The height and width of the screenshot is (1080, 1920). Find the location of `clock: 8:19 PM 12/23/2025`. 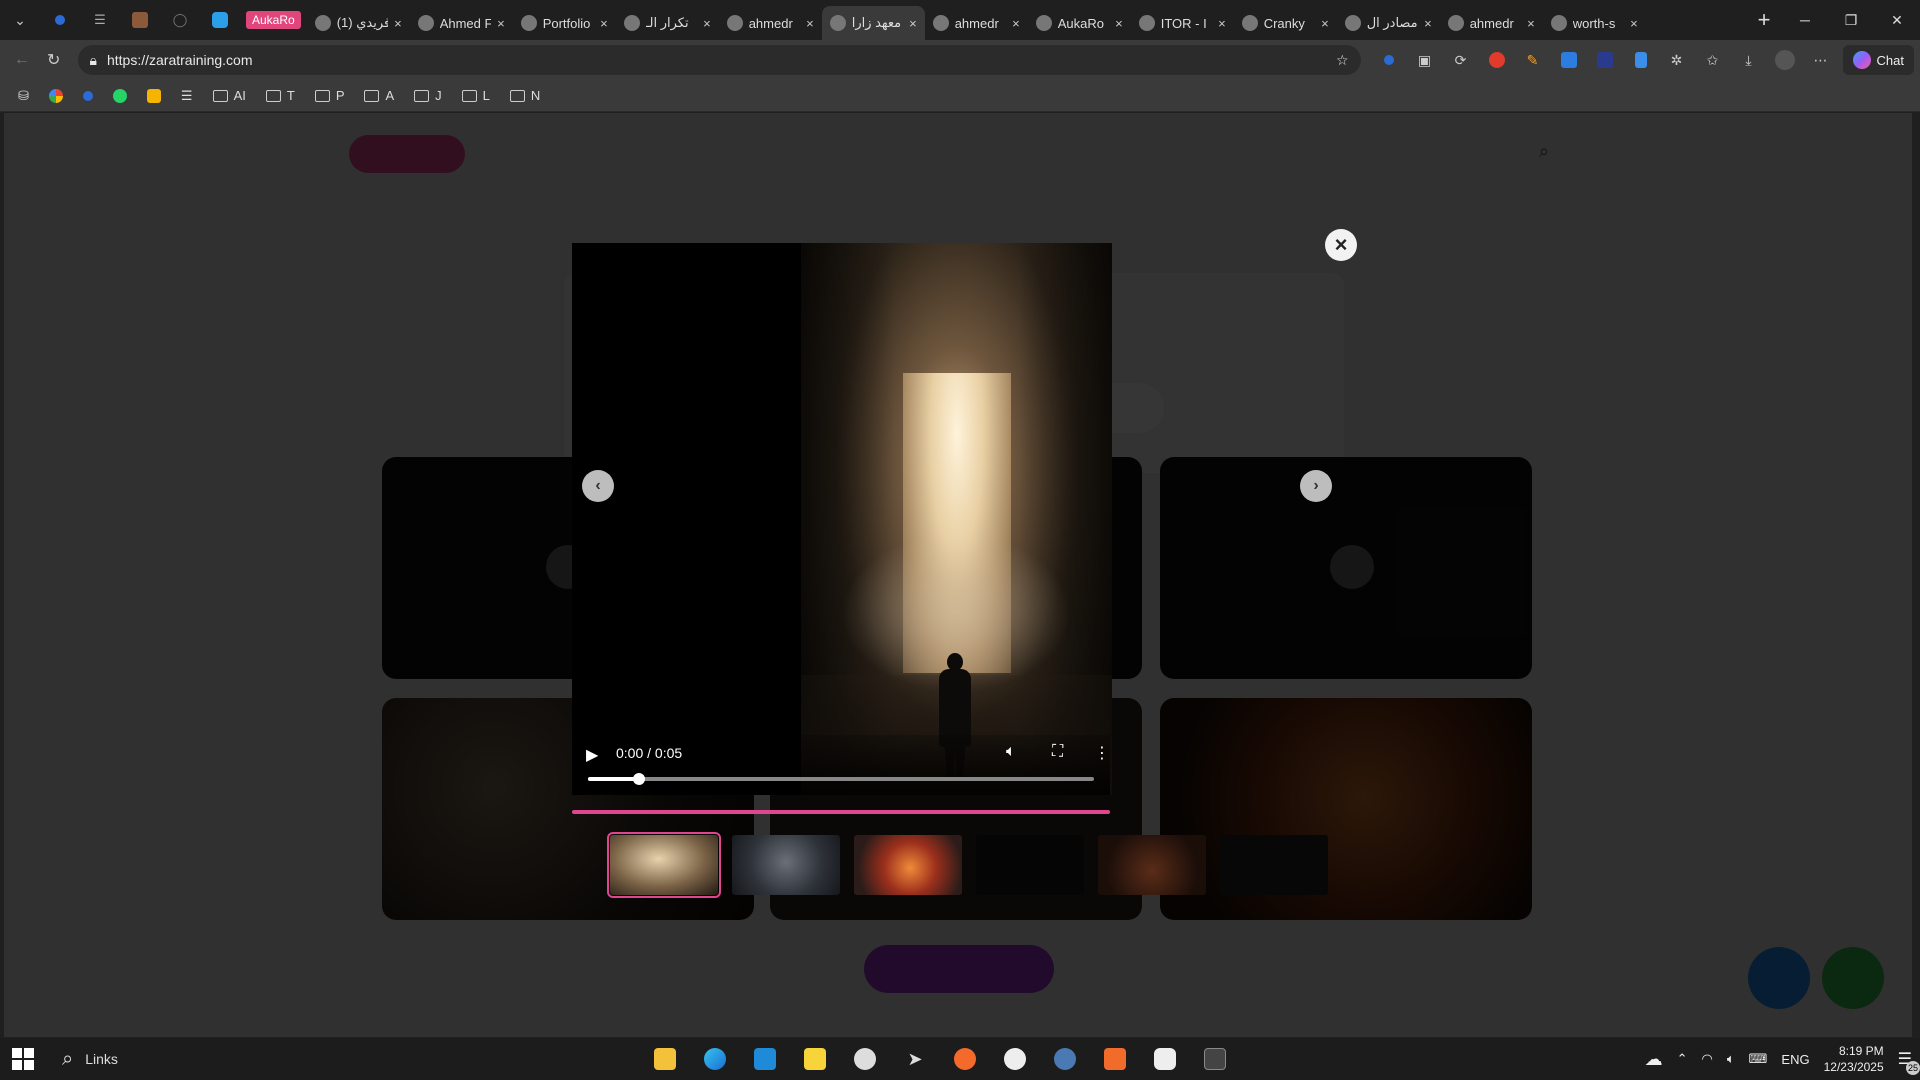

clock: 8:19 PM 12/23/2025 is located at coordinates (1854, 1059).